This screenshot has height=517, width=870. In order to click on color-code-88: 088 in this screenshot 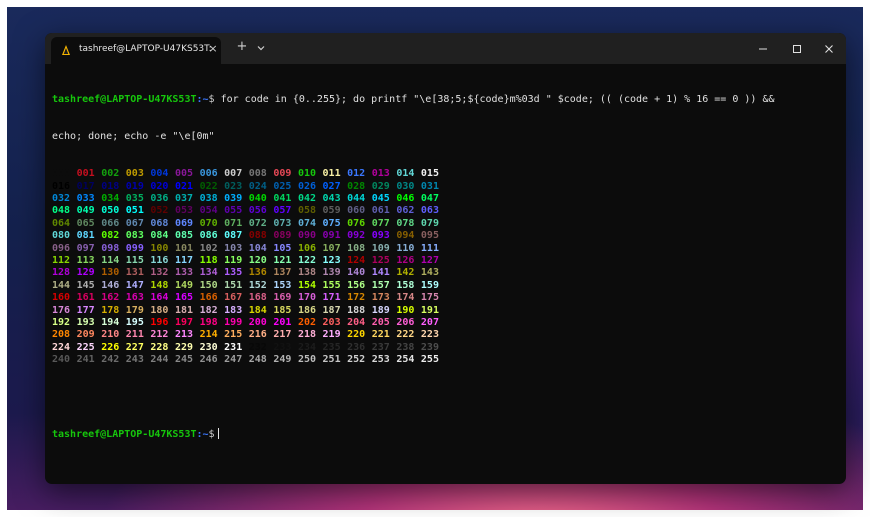, I will do `click(257, 236)`.